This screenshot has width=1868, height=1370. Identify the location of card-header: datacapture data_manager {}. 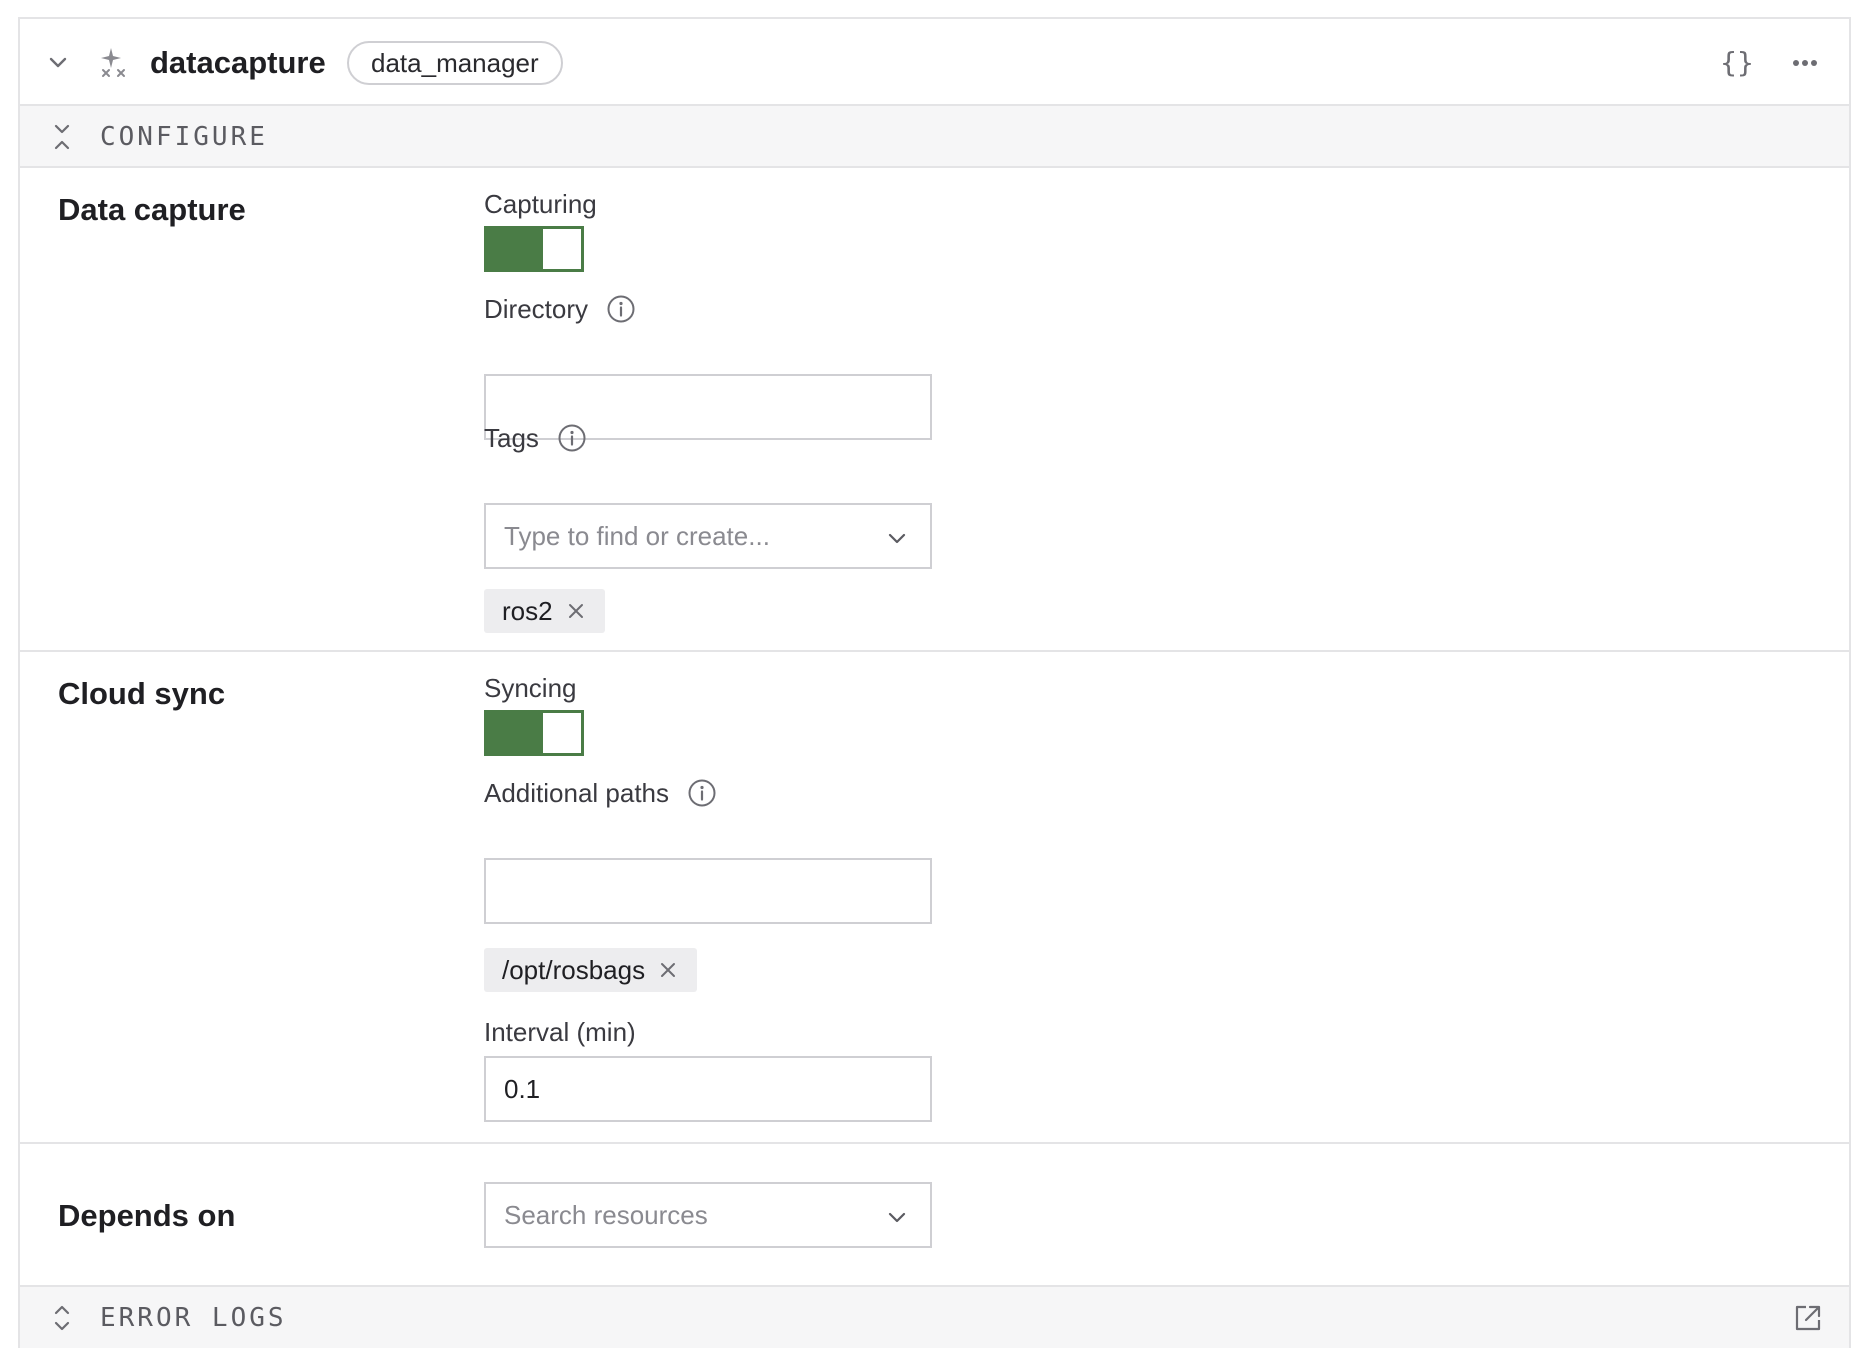
(934, 62).